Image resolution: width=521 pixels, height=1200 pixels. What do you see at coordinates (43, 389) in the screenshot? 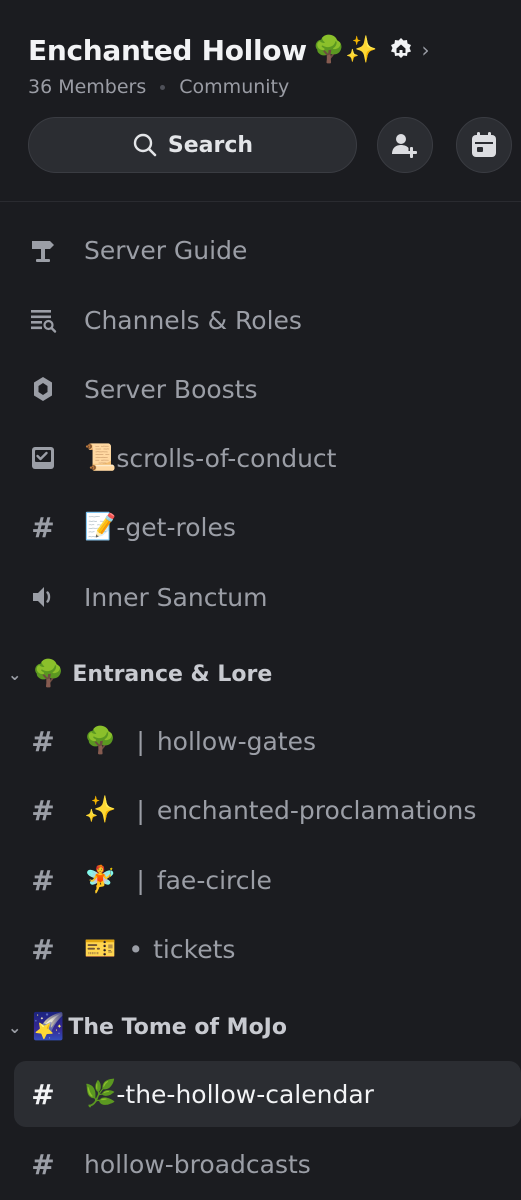
I see `boost-icon` at bounding box center [43, 389].